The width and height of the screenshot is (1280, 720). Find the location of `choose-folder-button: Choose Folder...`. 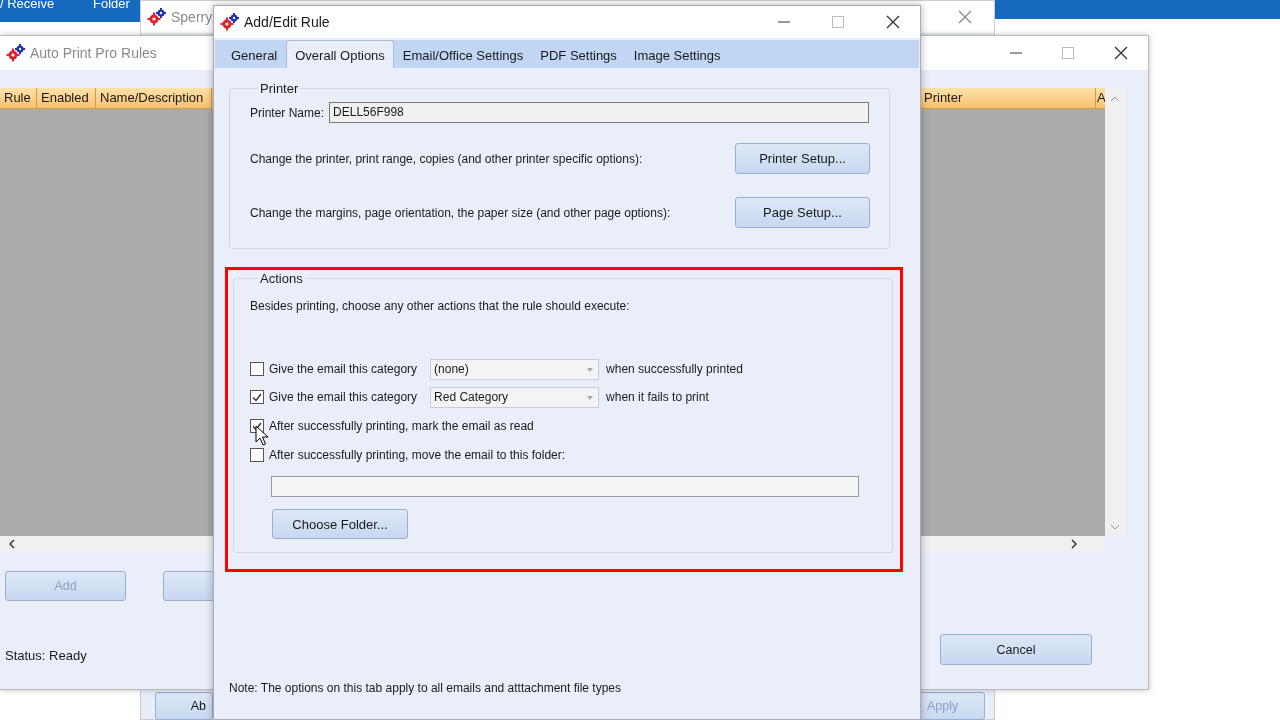

choose-folder-button: Choose Folder... is located at coordinates (340, 524).